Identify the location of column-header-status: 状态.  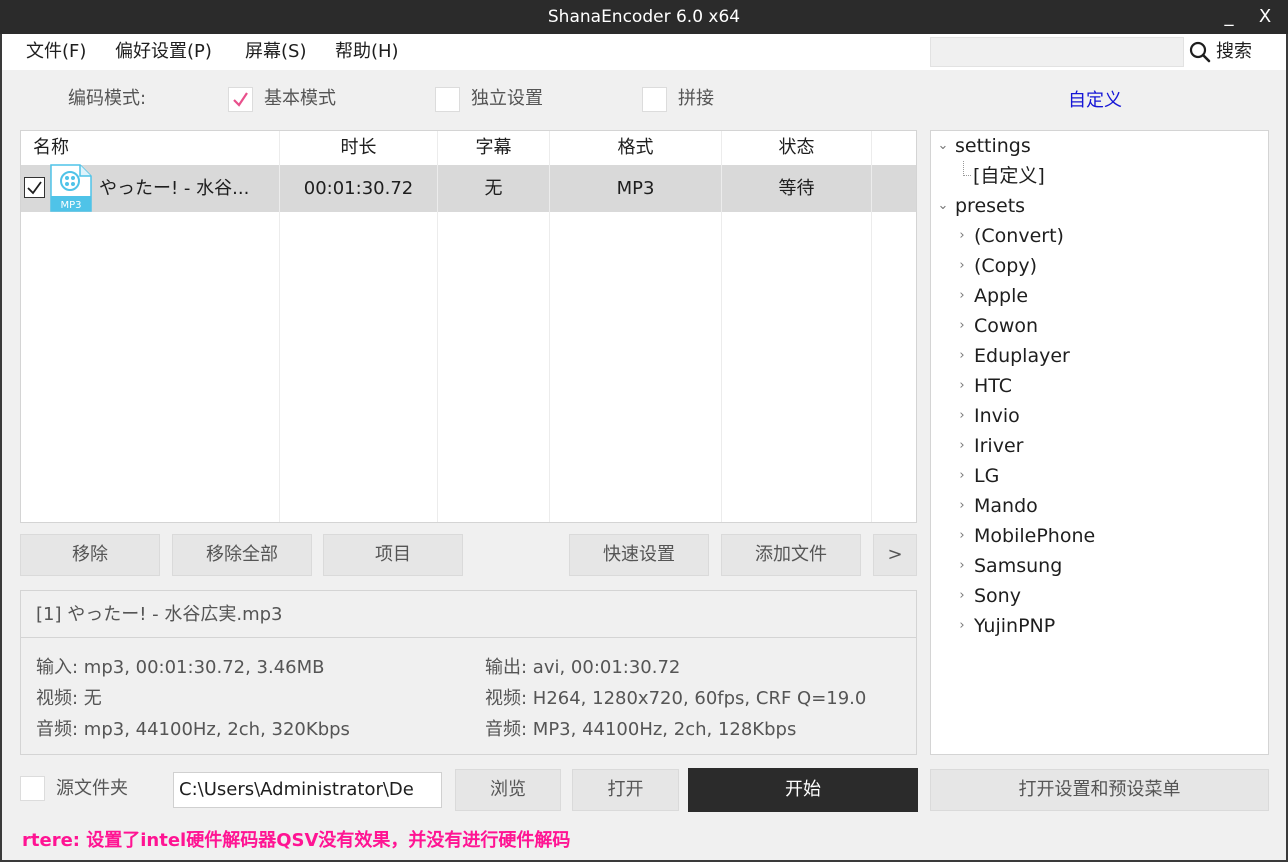
(796, 148).